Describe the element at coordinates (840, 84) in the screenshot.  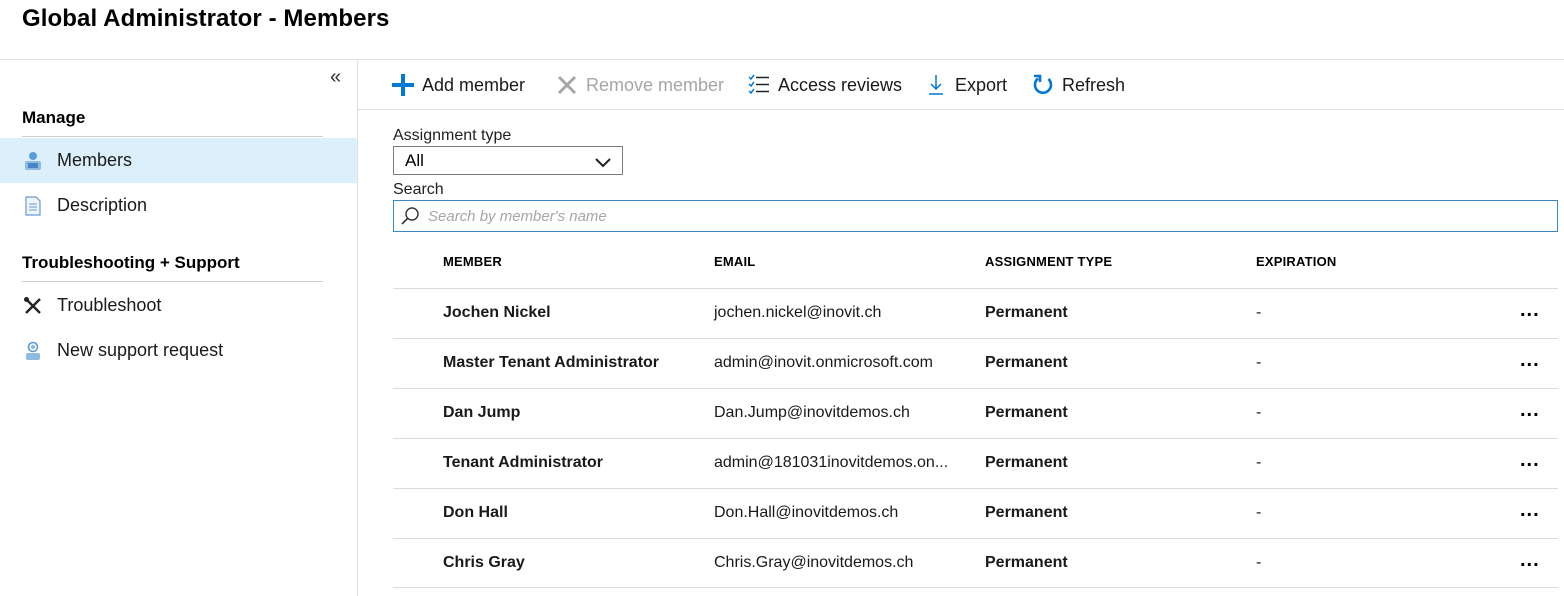
I see `access-reviews-label: Access reviews` at that location.